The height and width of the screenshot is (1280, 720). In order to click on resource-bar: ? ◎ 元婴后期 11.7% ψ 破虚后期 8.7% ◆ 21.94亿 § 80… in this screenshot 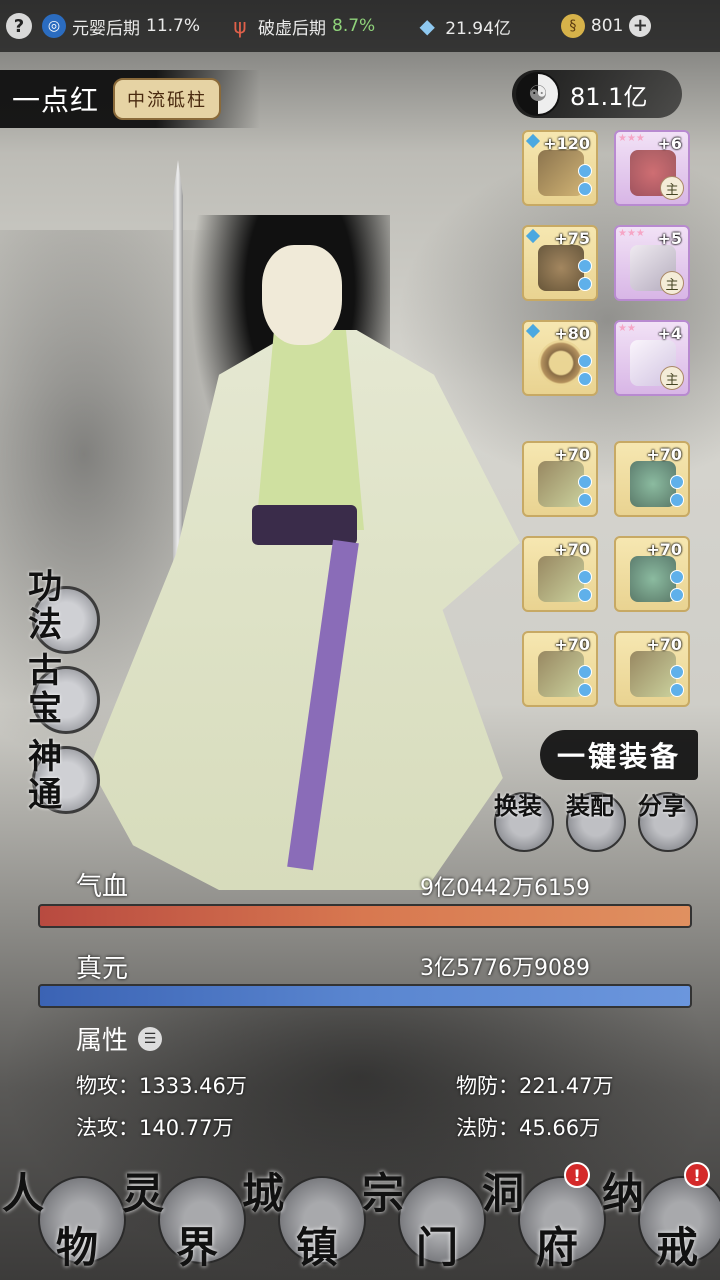, I will do `click(360, 26)`.